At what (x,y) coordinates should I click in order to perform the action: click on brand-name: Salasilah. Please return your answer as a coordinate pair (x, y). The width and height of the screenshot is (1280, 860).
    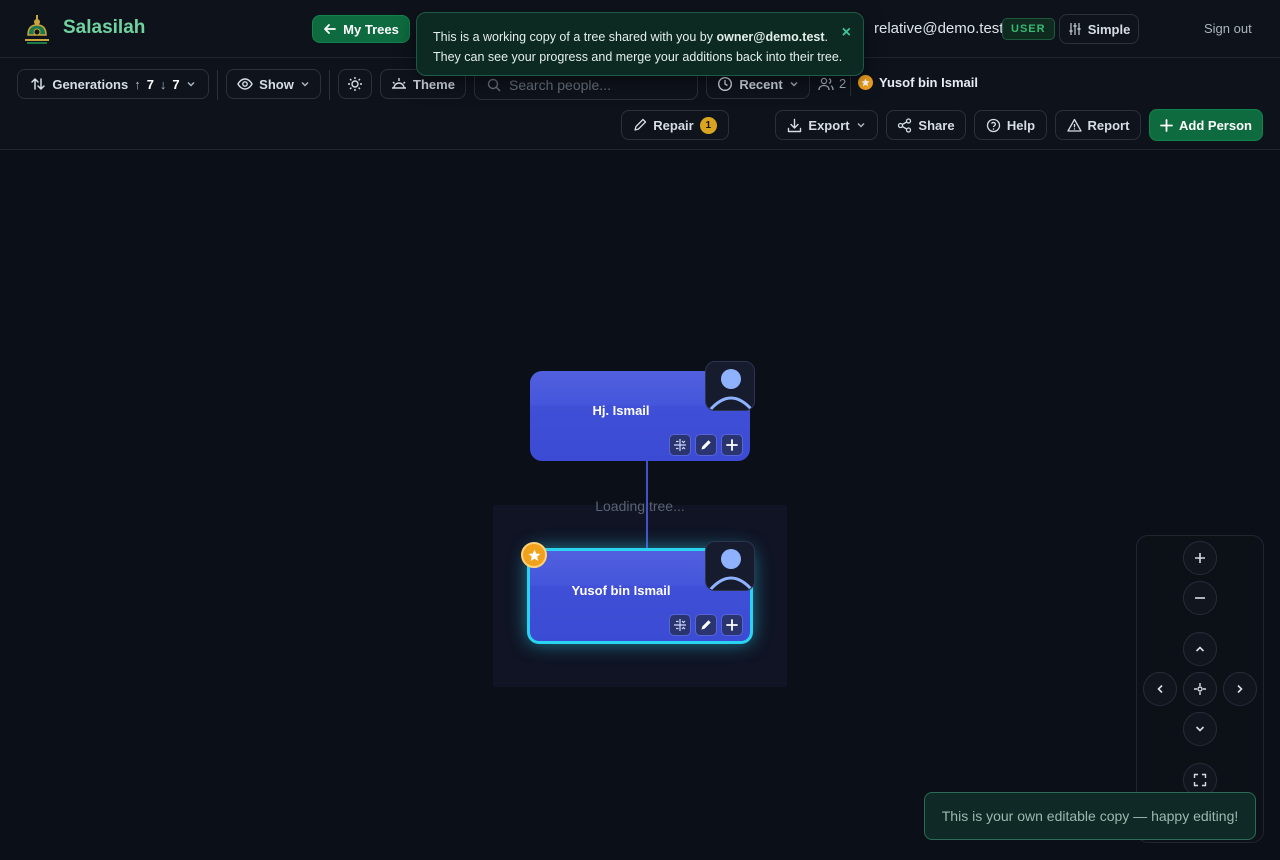
    Looking at the image, I should click on (104, 27).